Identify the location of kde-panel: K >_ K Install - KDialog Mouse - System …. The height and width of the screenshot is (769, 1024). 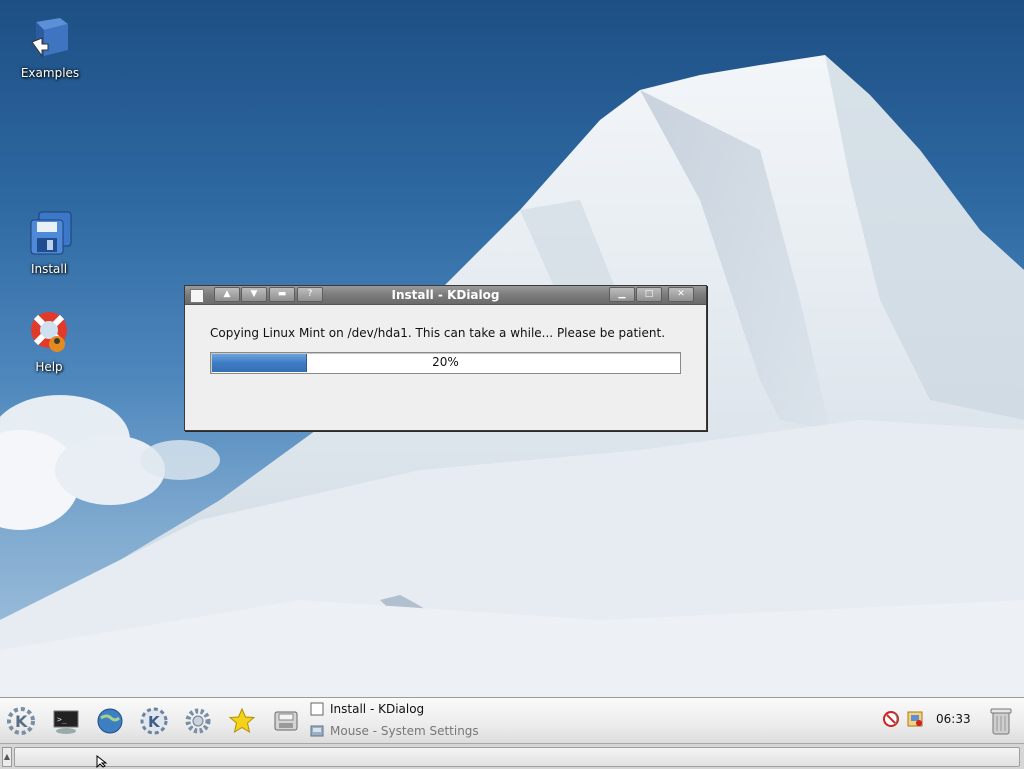
(512, 720).